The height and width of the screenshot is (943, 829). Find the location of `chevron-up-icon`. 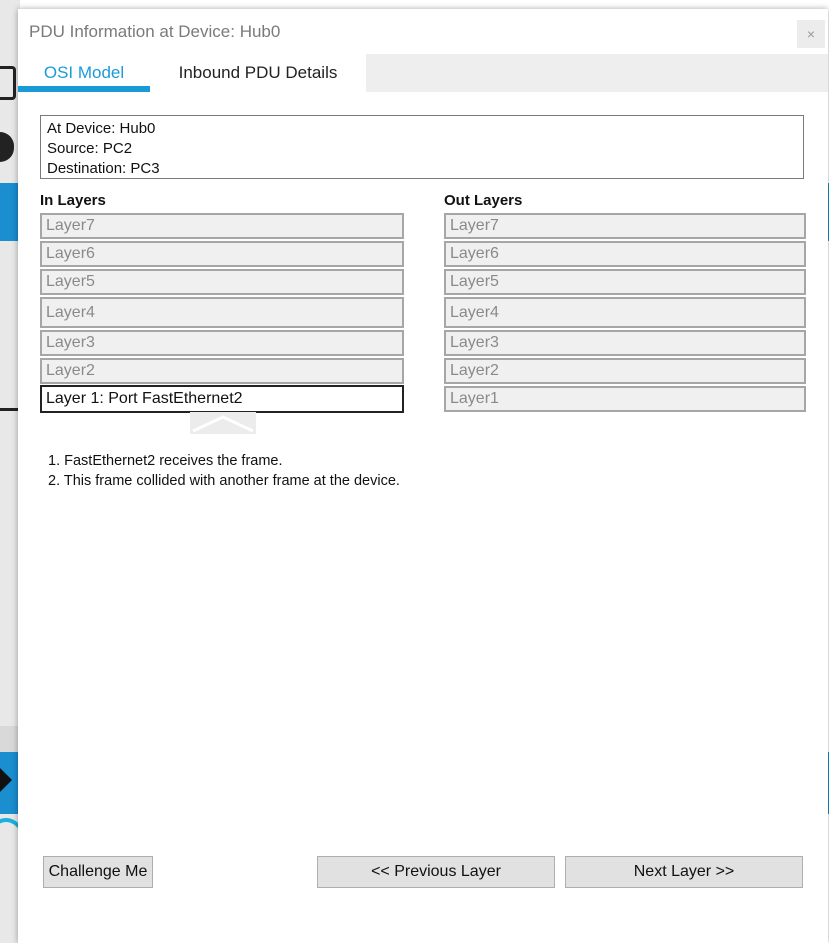

chevron-up-icon is located at coordinates (223, 424).